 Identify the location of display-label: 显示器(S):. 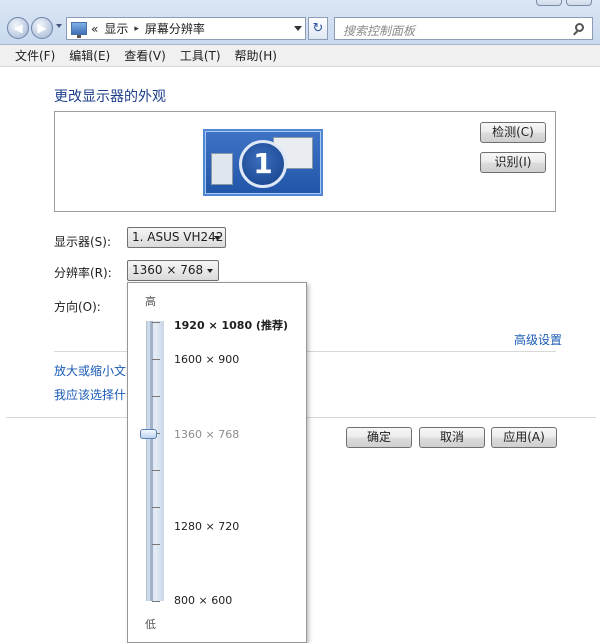
(83, 242).